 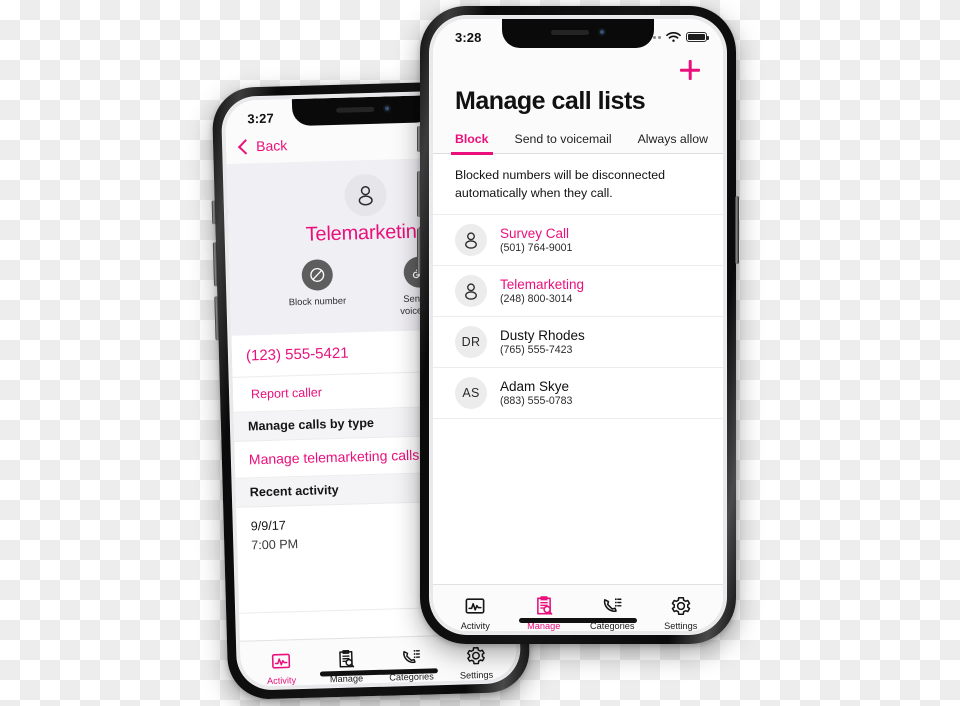 I want to click on power-button, so click(x=737, y=230).